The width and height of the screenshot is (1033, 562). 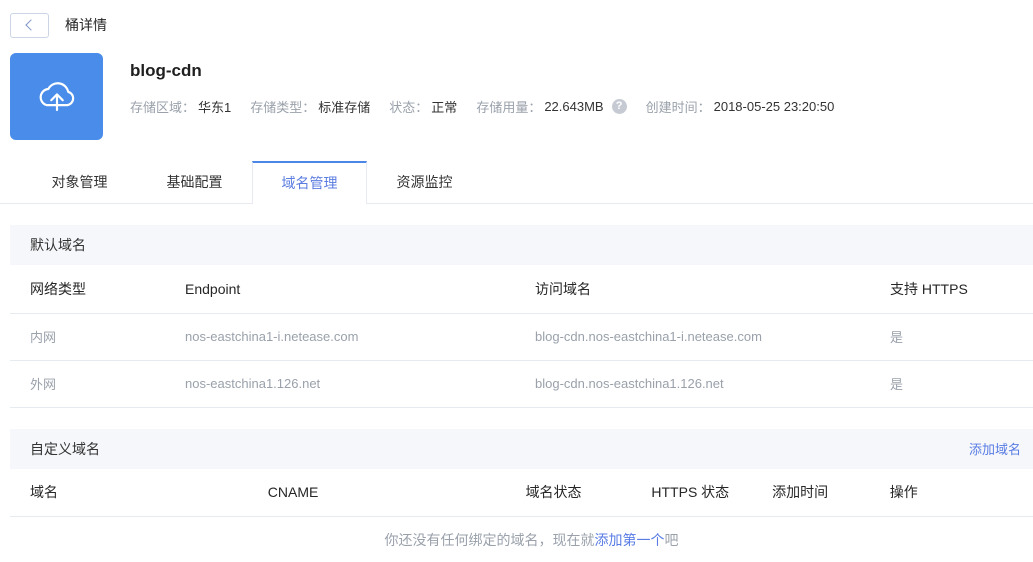 What do you see at coordinates (961, 289) in the screenshot?
I see `col-https-support: 支持 HTTPS` at bounding box center [961, 289].